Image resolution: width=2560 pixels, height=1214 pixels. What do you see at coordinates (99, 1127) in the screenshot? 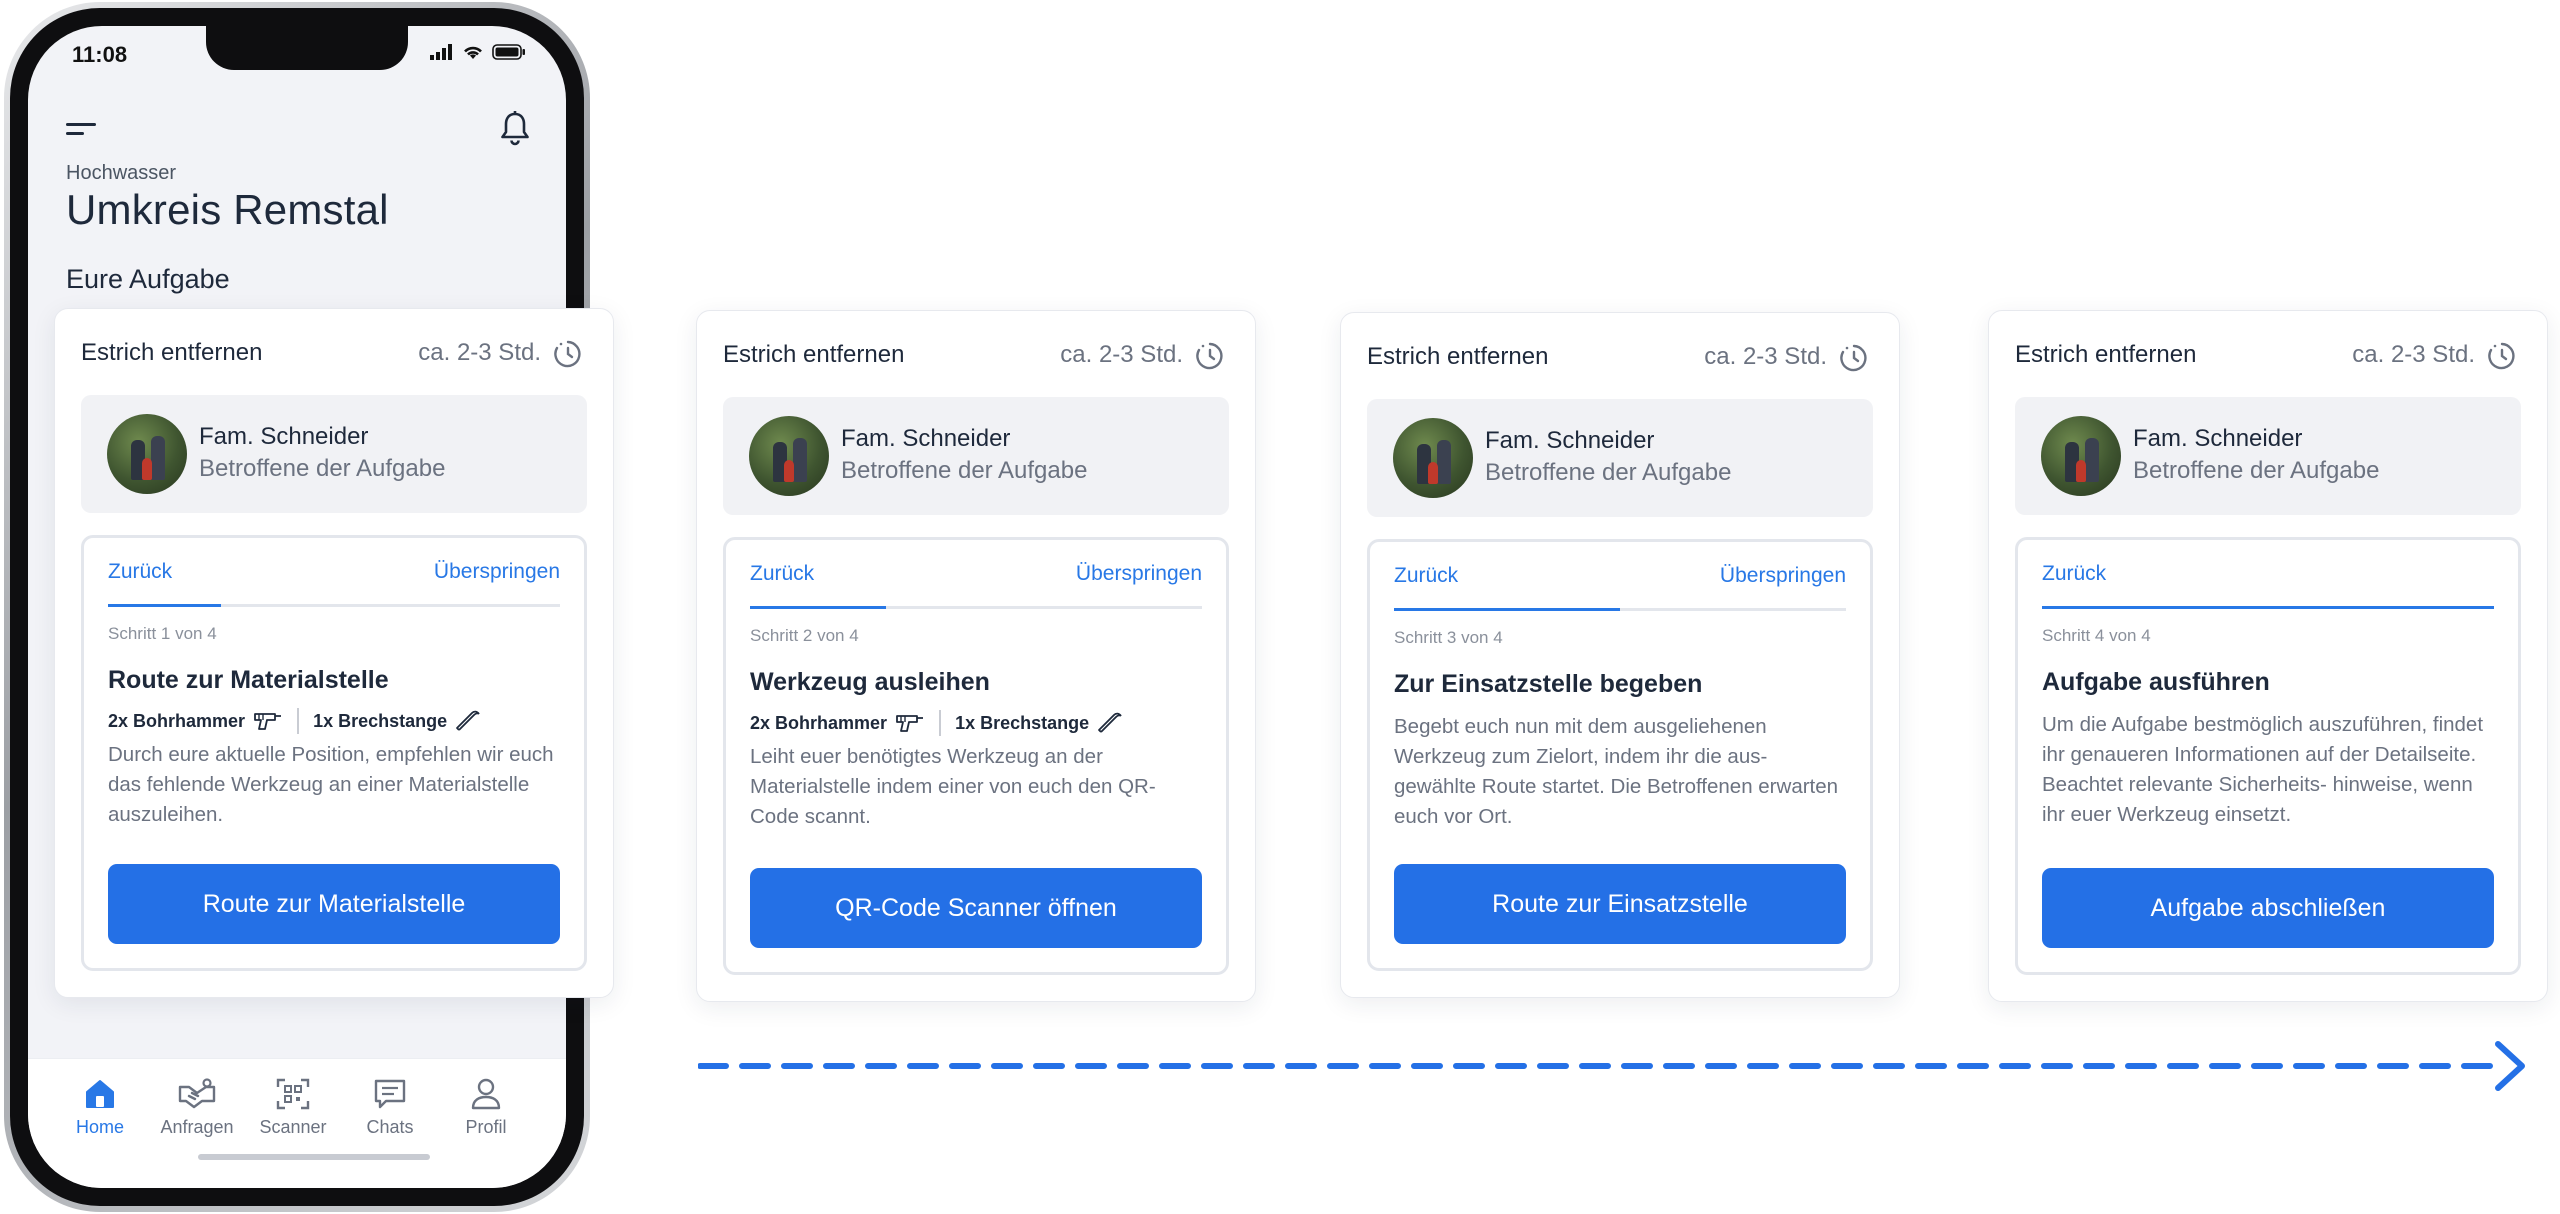
I see `tab-label: Home` at bounding box center [99, 1127].